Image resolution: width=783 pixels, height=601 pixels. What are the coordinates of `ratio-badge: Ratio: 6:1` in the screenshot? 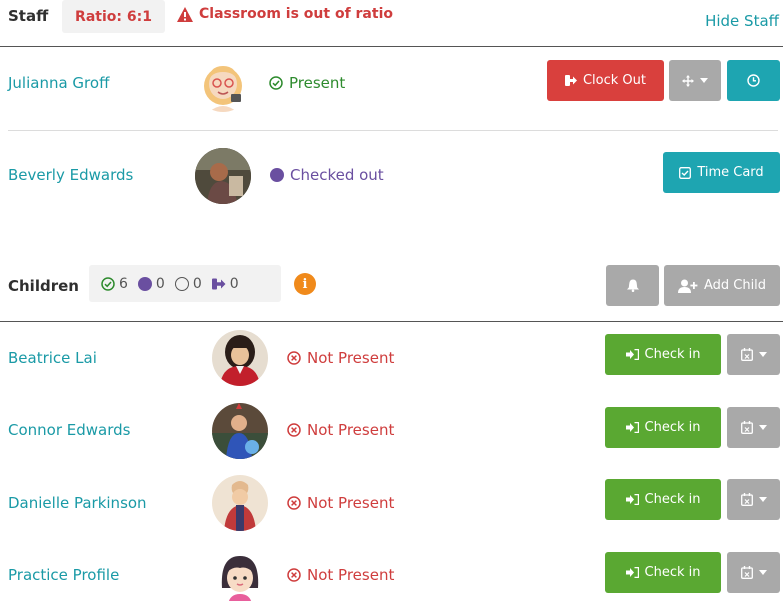 It's located at (113, 16).